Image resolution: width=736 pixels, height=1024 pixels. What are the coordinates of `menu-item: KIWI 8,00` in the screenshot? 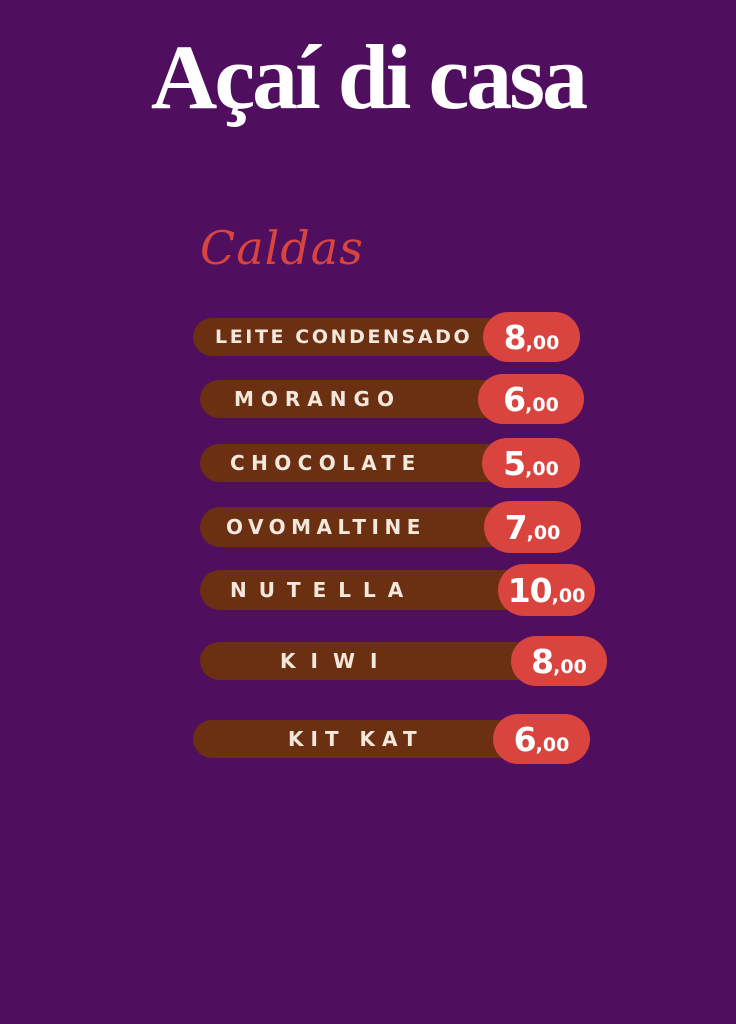 It's located at (403, 661).